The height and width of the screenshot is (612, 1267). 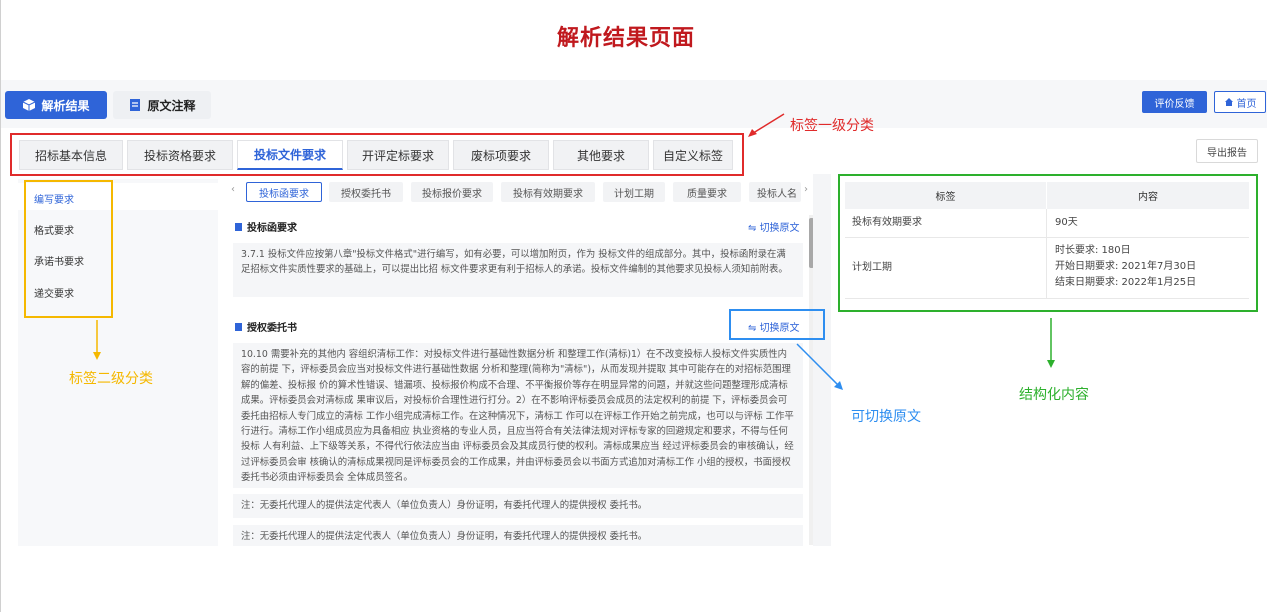 I want to click on annotation-label-level2: 标签二级分类, so click(x=111, y=379).